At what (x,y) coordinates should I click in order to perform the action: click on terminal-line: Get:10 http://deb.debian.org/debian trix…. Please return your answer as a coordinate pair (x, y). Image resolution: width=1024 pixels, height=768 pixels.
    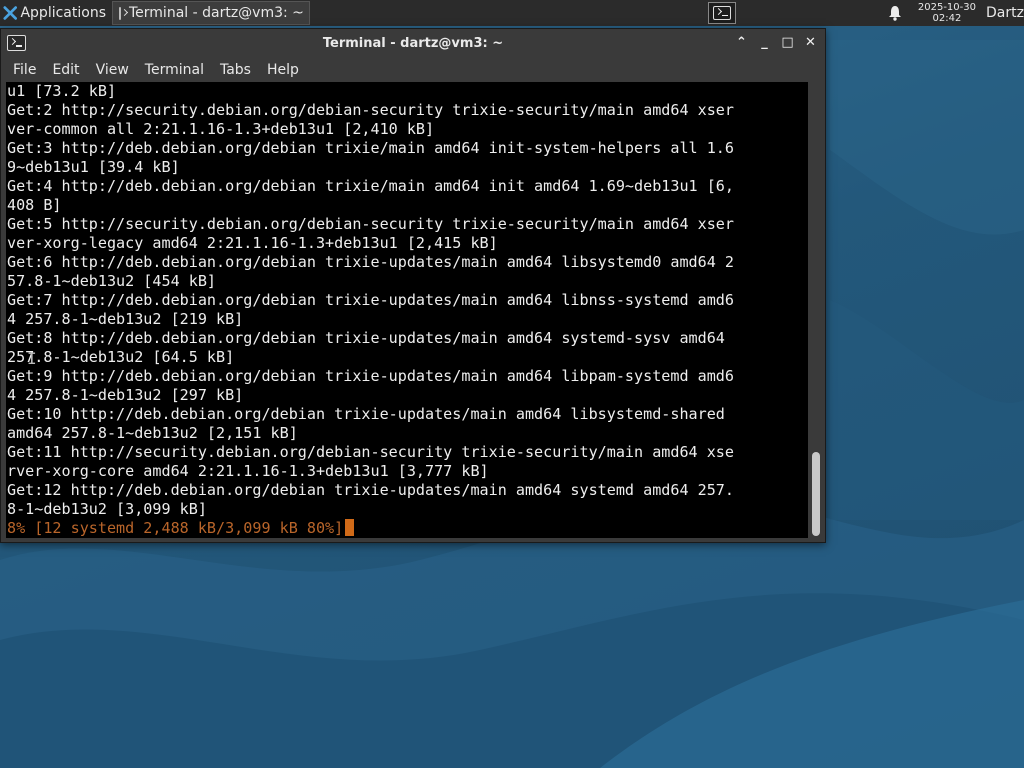
    Looking at the image, I should click on (366, 414).